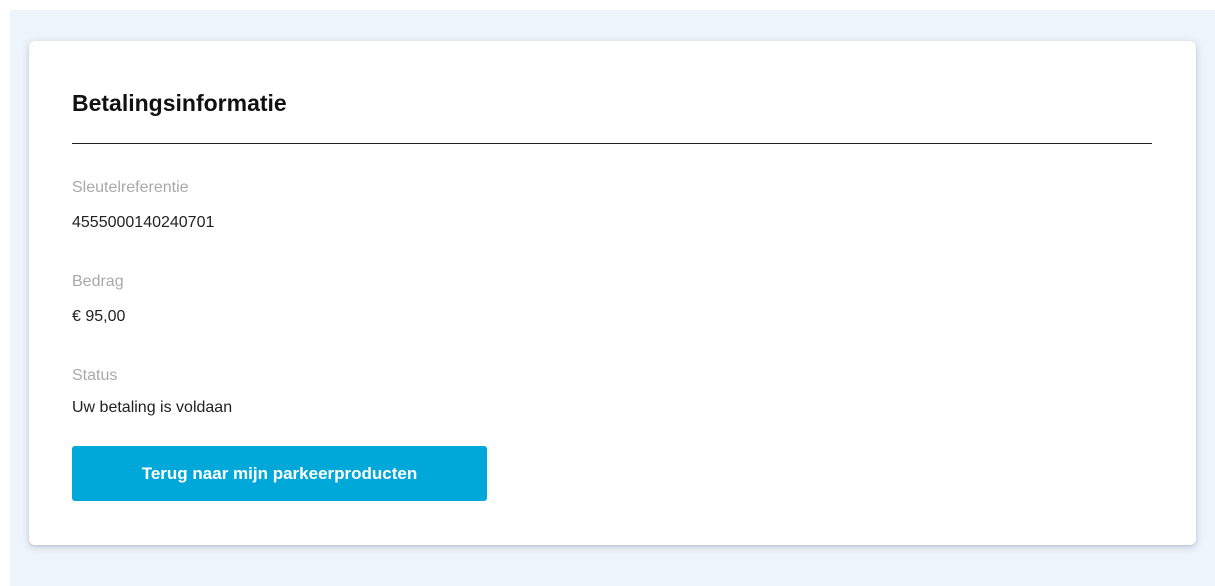 The width and height of the screenshot is (1215, 586). I want to click on key-reference-label: Sleutelreferentie, so click(130, 187).